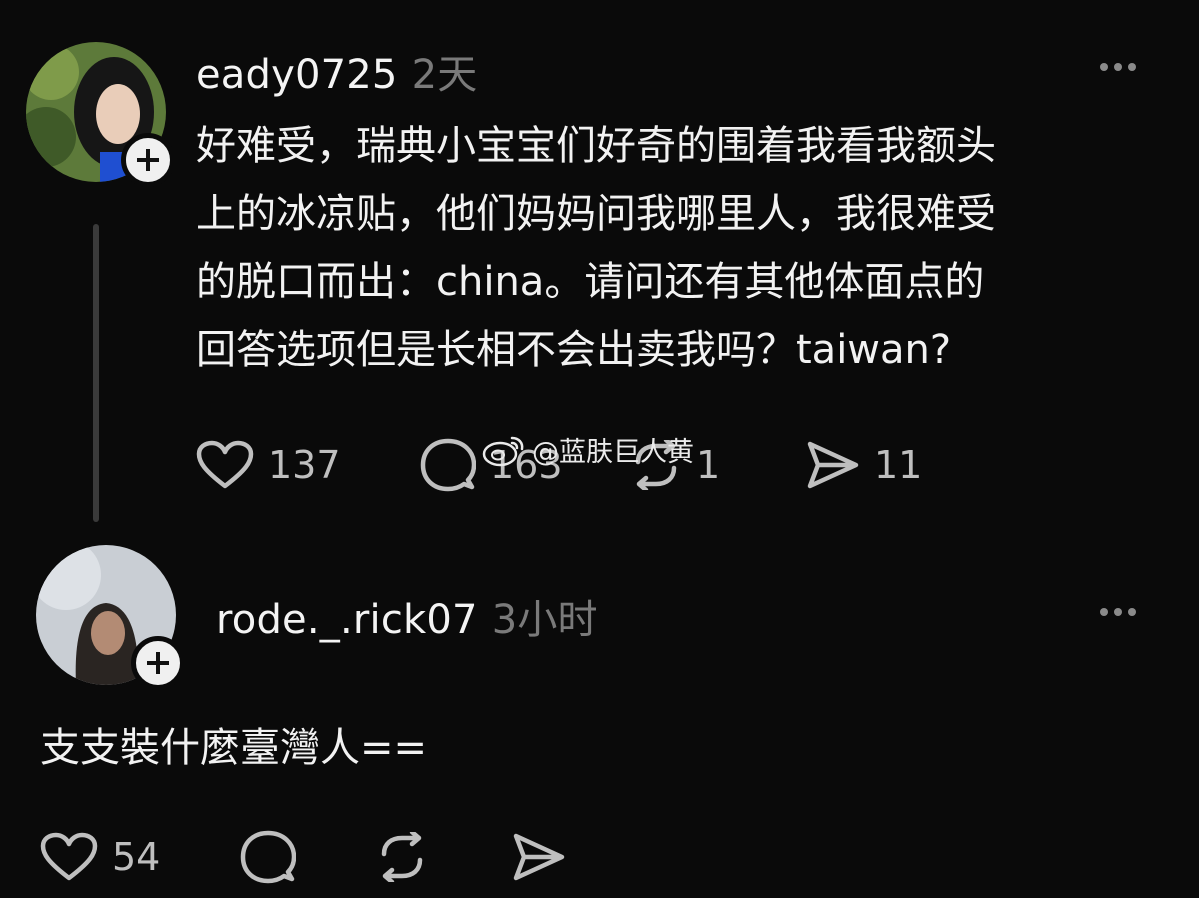 The height and width of the screenshot is (898, 1199). Describe the element at coordinates (574, 350) in the screenshot. I see `post-line: 回答选项但是长相不会出卖我吗？taiwan?` at that location.